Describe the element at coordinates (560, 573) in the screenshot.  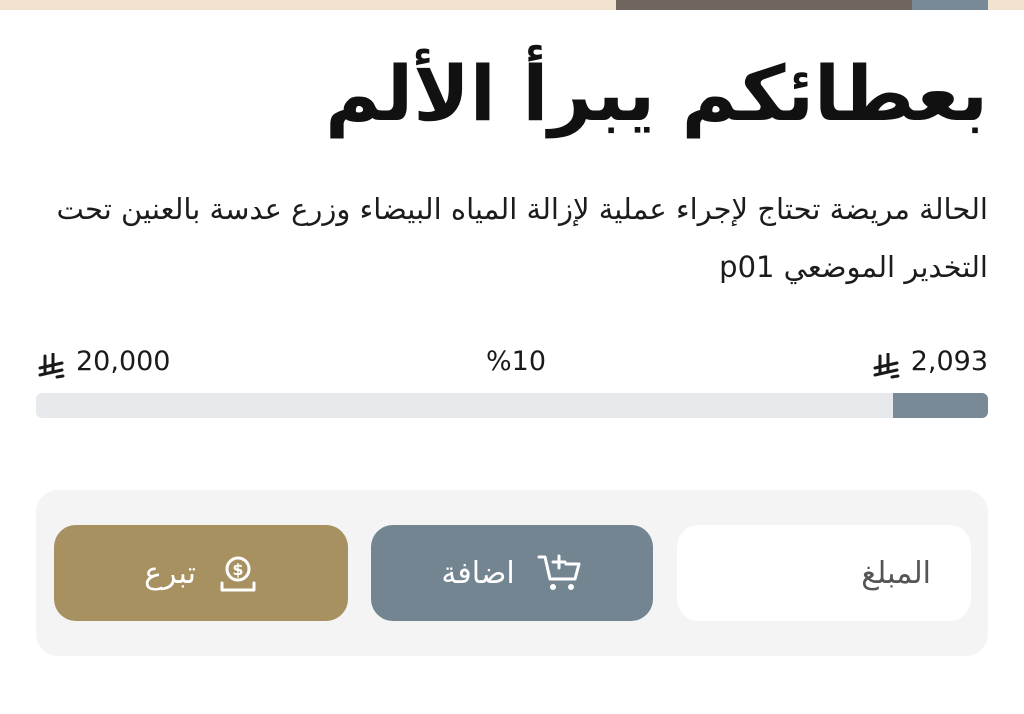
I see `cart-plus-icon` at that location.